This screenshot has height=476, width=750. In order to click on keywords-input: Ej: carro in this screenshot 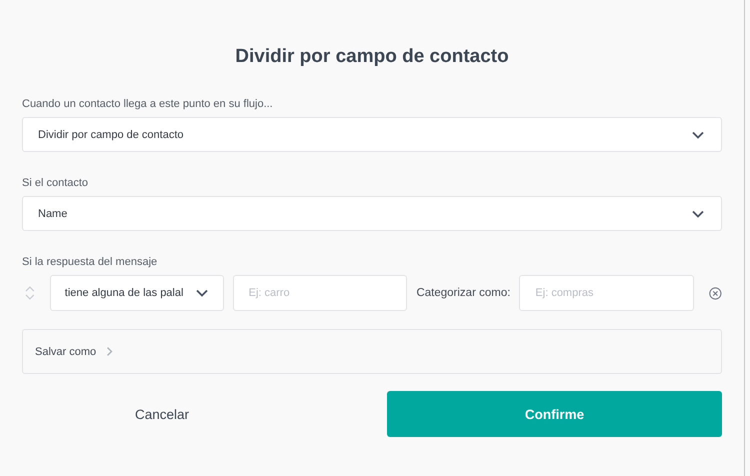, I will do `click(320, 293)`.